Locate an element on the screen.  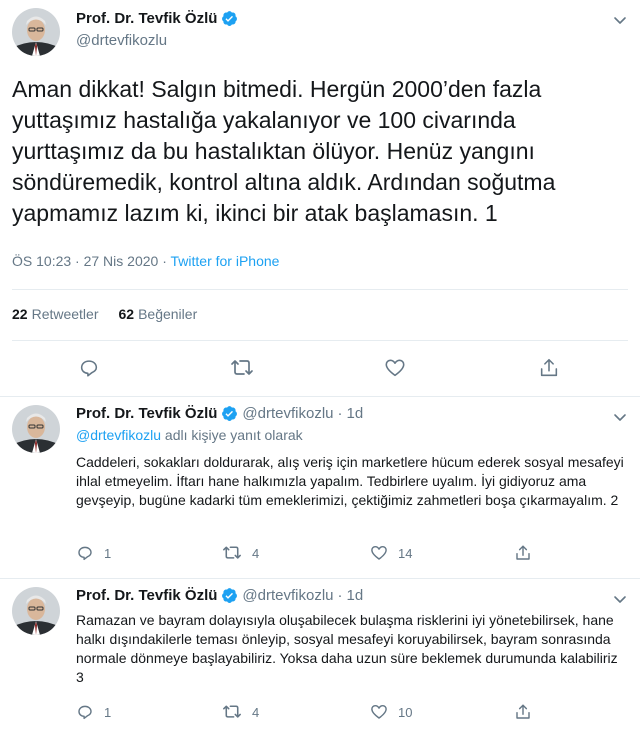
tweet-actions is located at coordinates (320, 369).